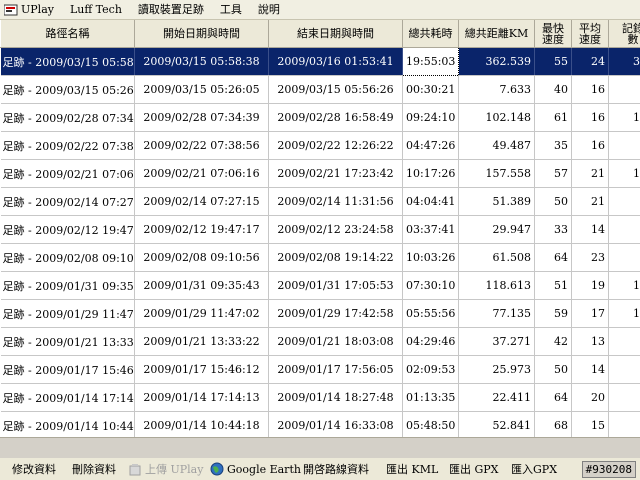 The width and height of the screenshot is (640, 480). I want to click on header-duration: 總共耗時, so click(430, 34).